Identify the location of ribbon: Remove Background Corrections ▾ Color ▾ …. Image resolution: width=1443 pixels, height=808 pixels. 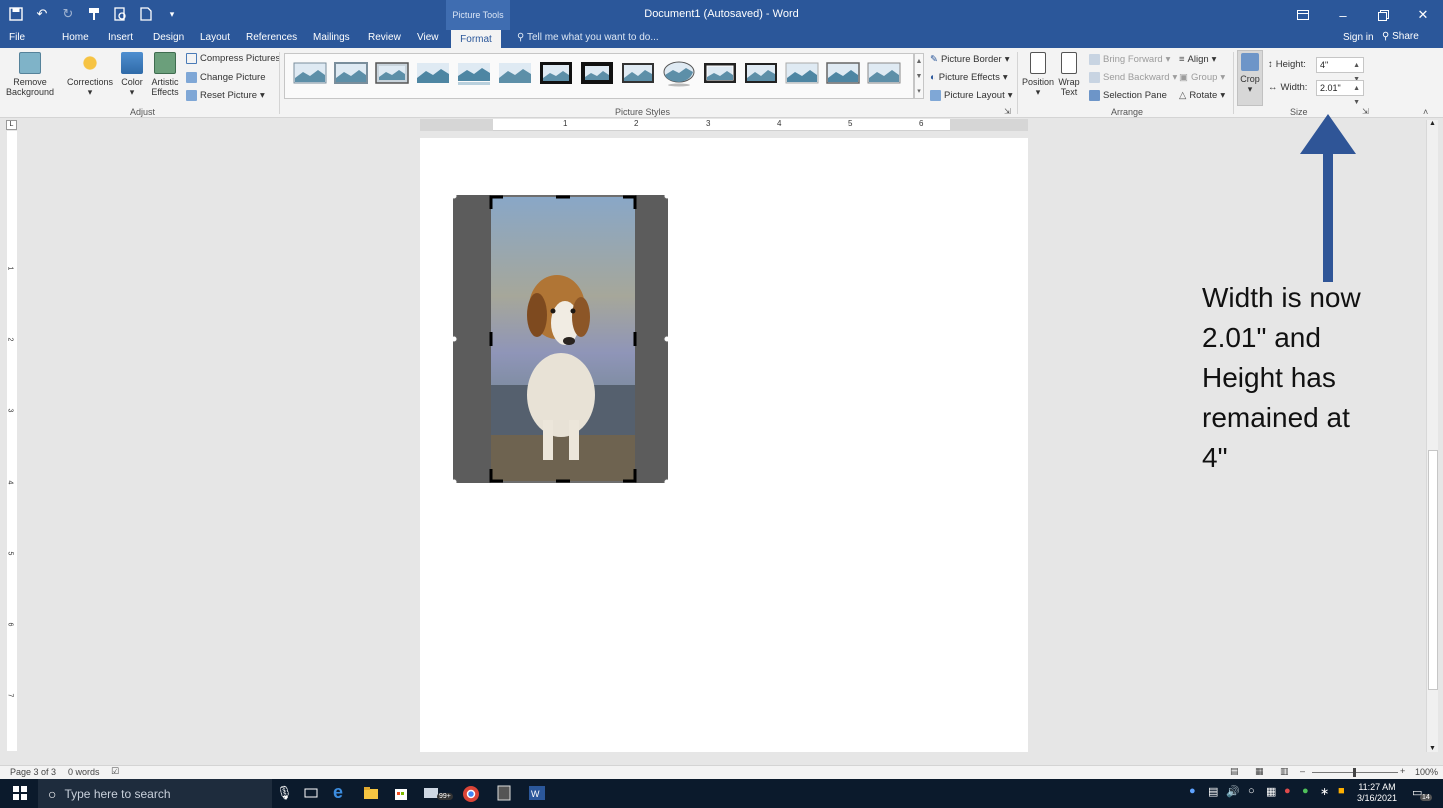
(721, 83).